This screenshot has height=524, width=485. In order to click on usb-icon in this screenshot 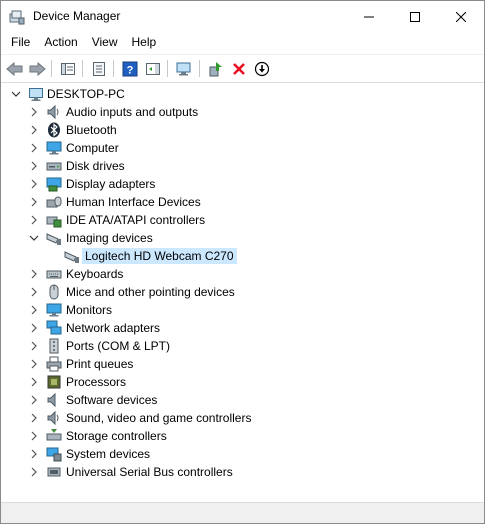, I will do `click(54, 472)`.